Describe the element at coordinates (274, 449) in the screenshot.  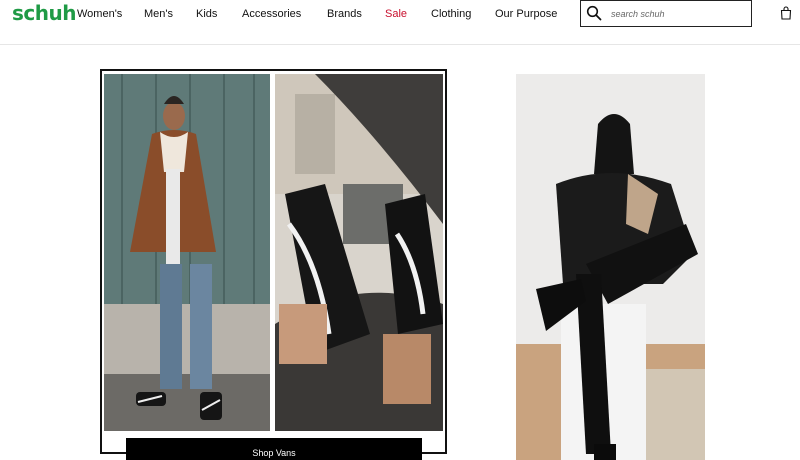
I see `shop-vans-button: Shop Vans` at that location.